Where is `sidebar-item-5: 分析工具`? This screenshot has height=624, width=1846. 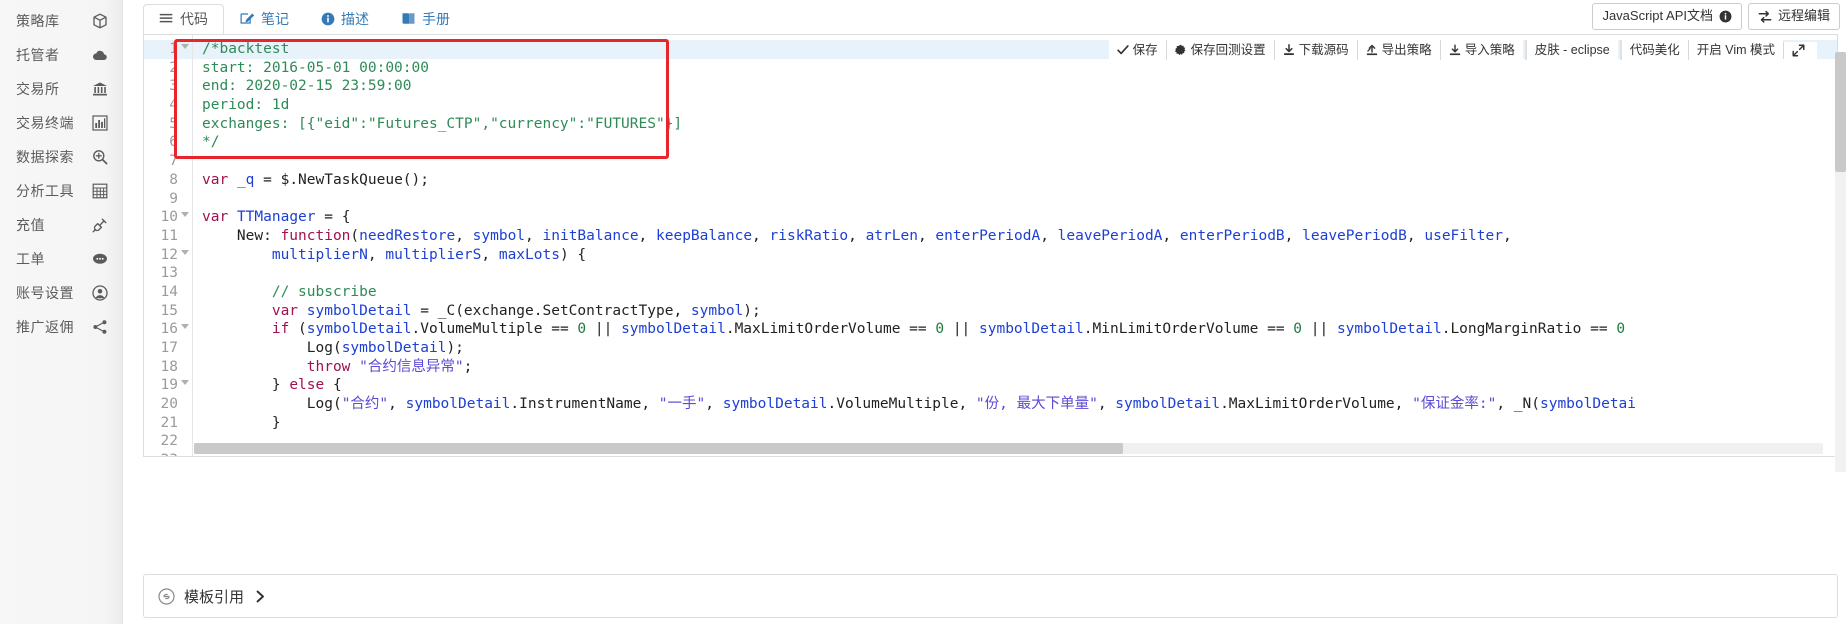 sidebar-item-5: 分析工具 is located at coordinates (61, 191).